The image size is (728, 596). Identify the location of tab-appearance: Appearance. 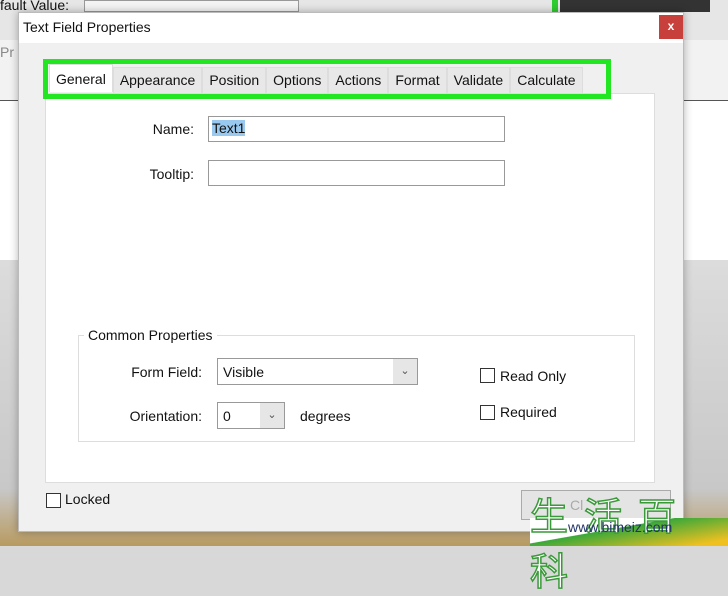
(157, 80).